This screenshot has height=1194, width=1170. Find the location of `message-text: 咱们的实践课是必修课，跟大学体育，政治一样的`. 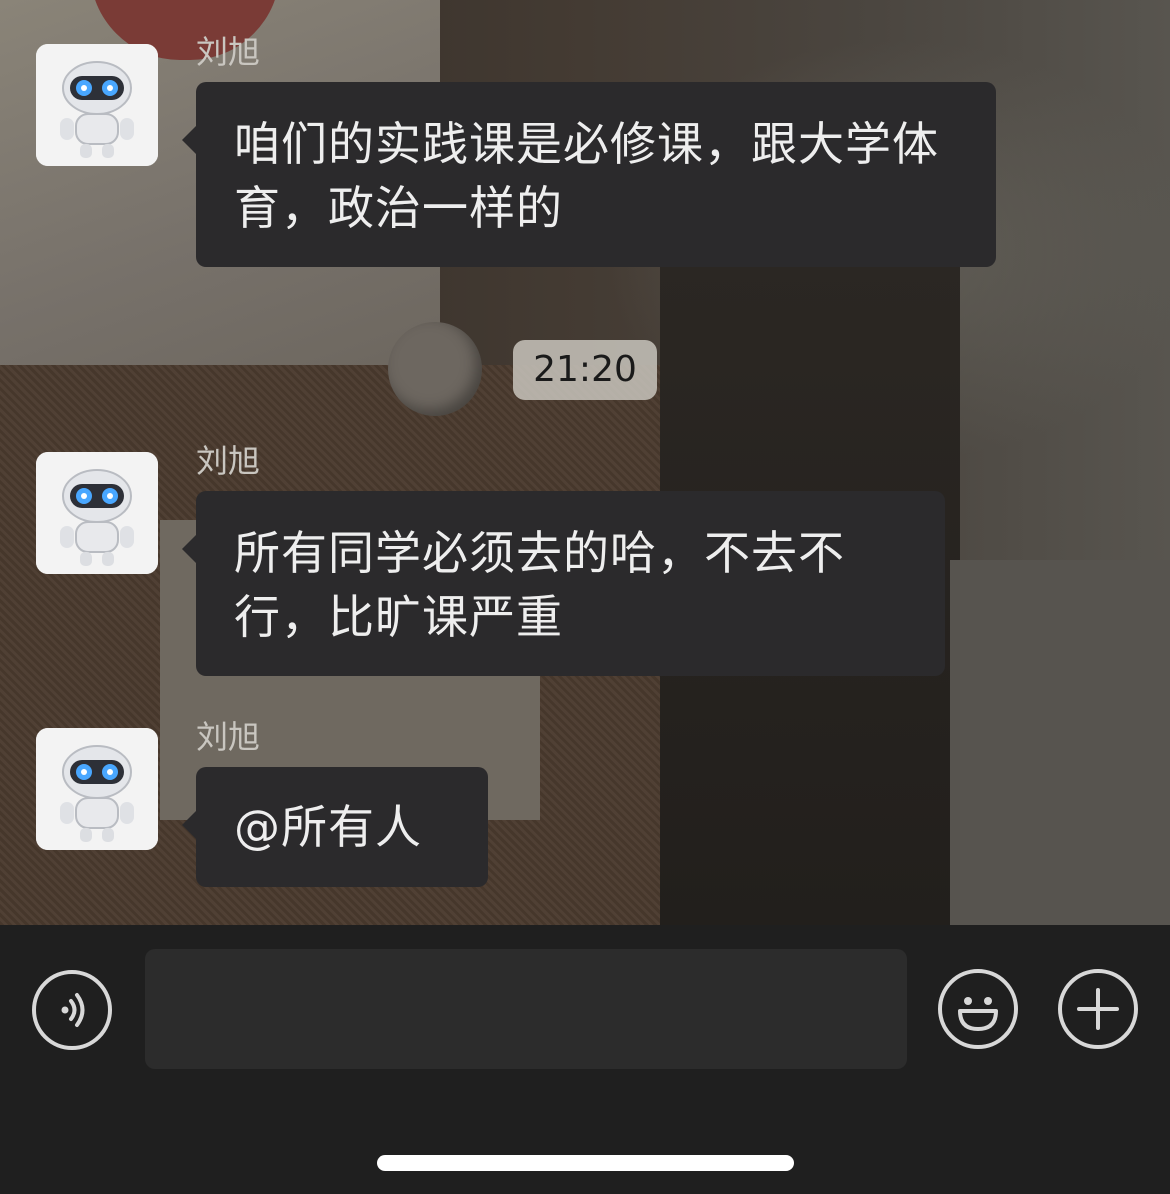

message-text: 咱们的实践课是必修课，跟大学体育，政治一样的 is located at coordinates (586, 176).